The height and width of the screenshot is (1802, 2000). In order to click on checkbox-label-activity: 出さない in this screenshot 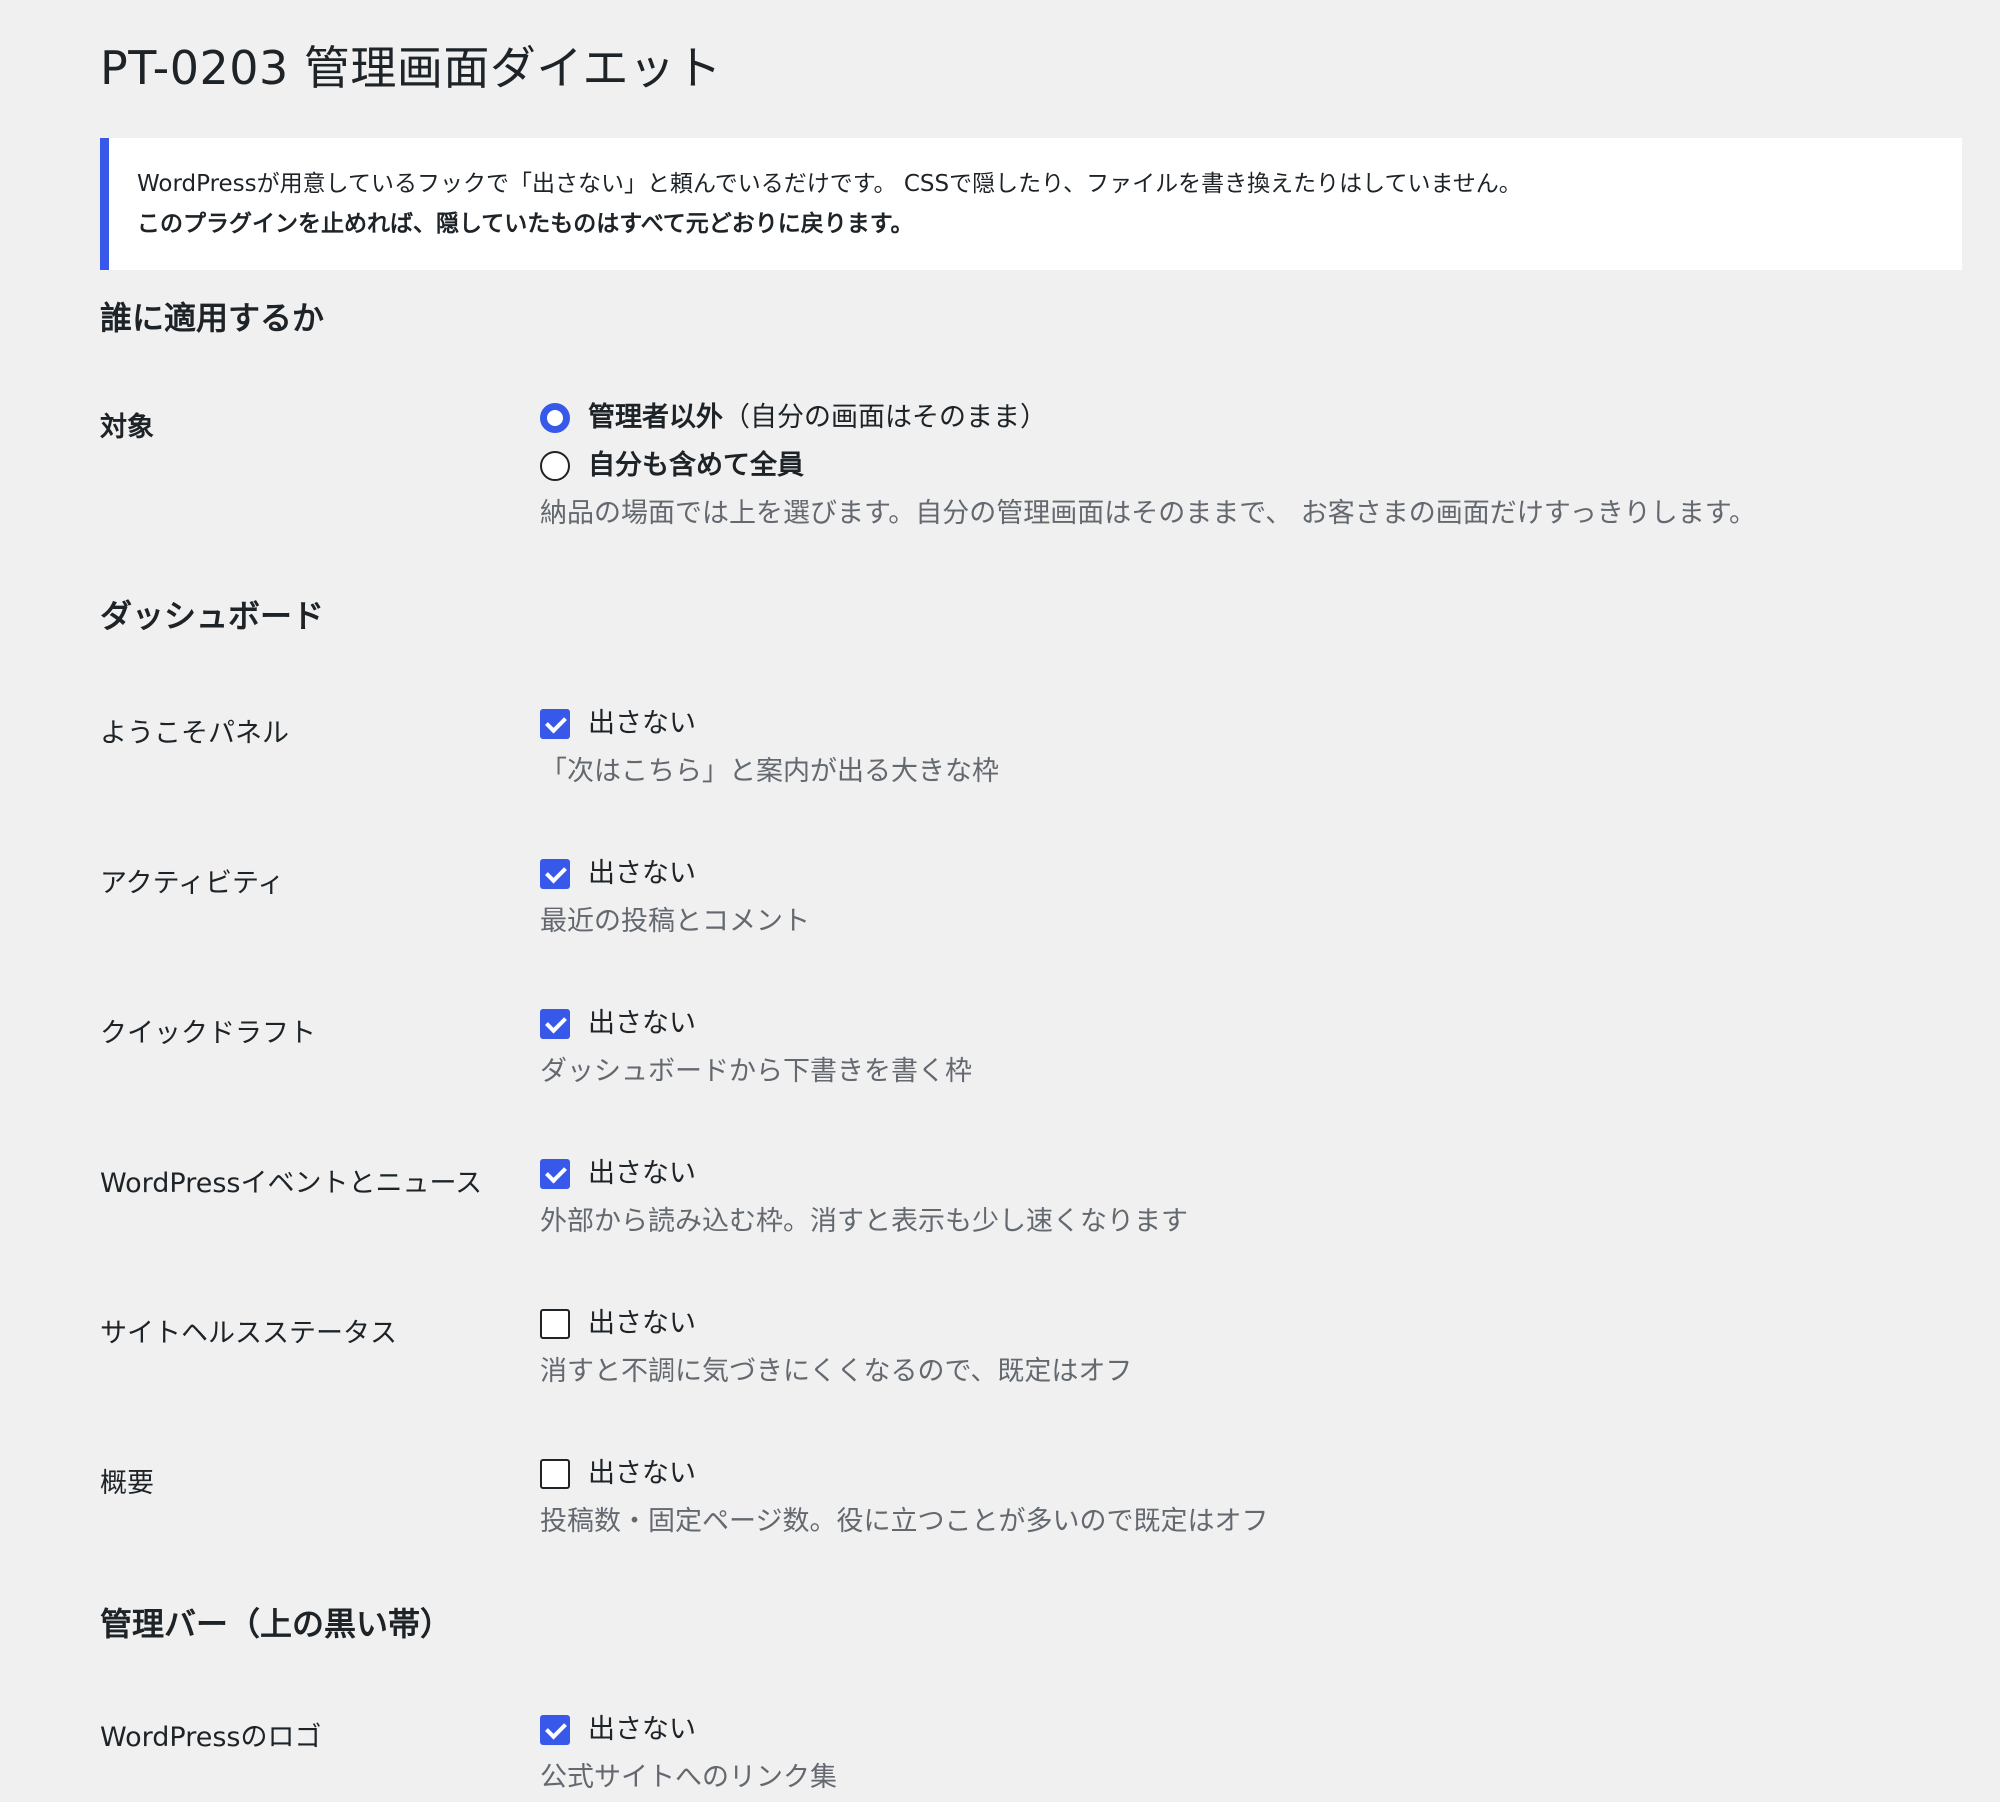, I will do `click(642, 873)`.